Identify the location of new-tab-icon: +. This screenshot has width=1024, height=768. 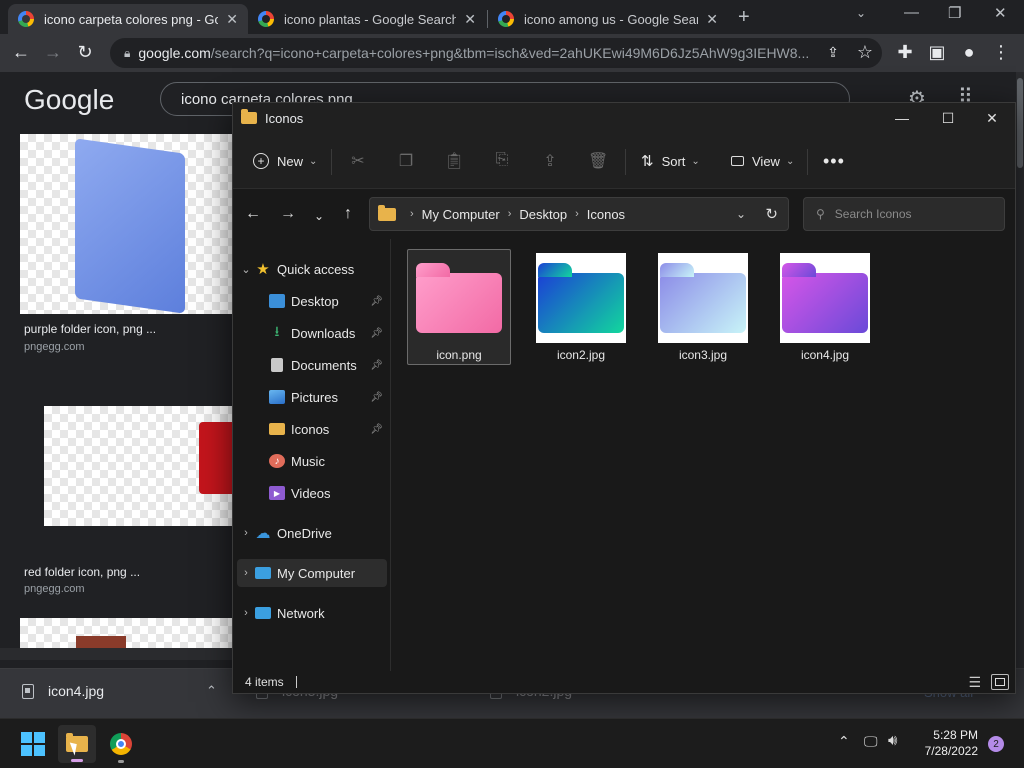
(744, 17).